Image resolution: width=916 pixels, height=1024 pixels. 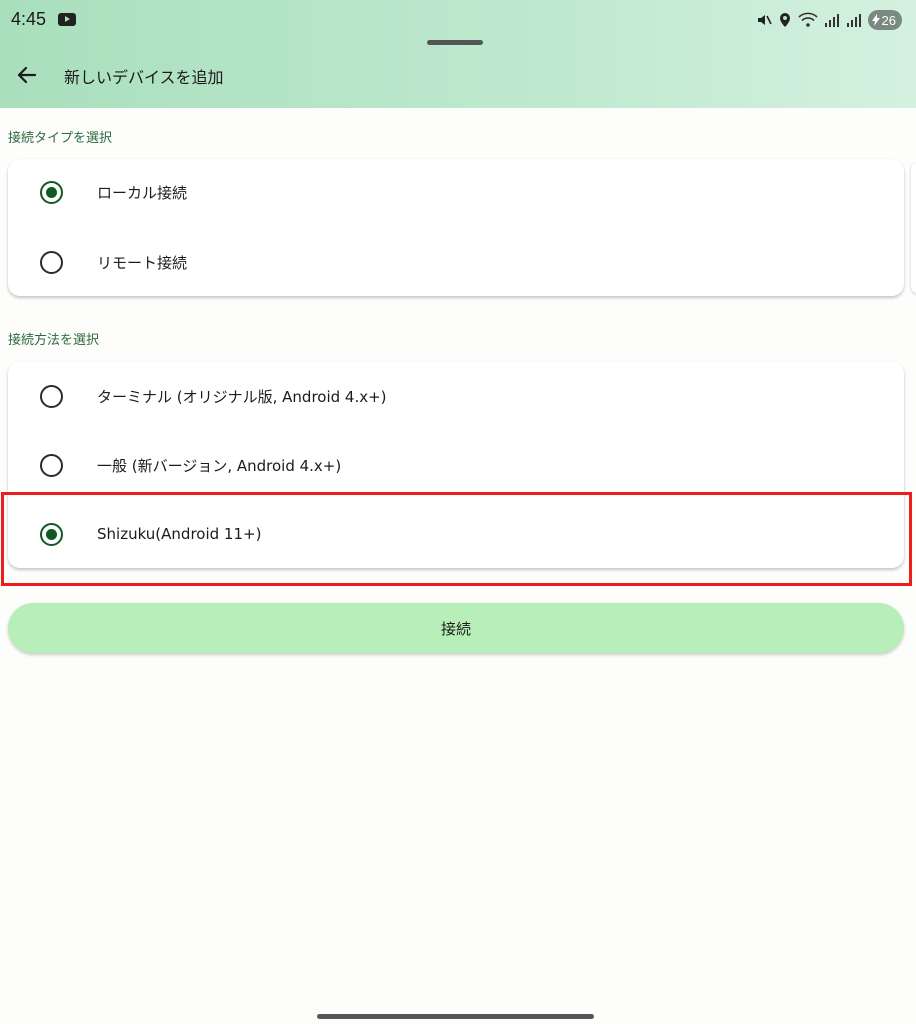 I want to click on connection-method-label: 接続方法を選択, so click(x=54, y=340).